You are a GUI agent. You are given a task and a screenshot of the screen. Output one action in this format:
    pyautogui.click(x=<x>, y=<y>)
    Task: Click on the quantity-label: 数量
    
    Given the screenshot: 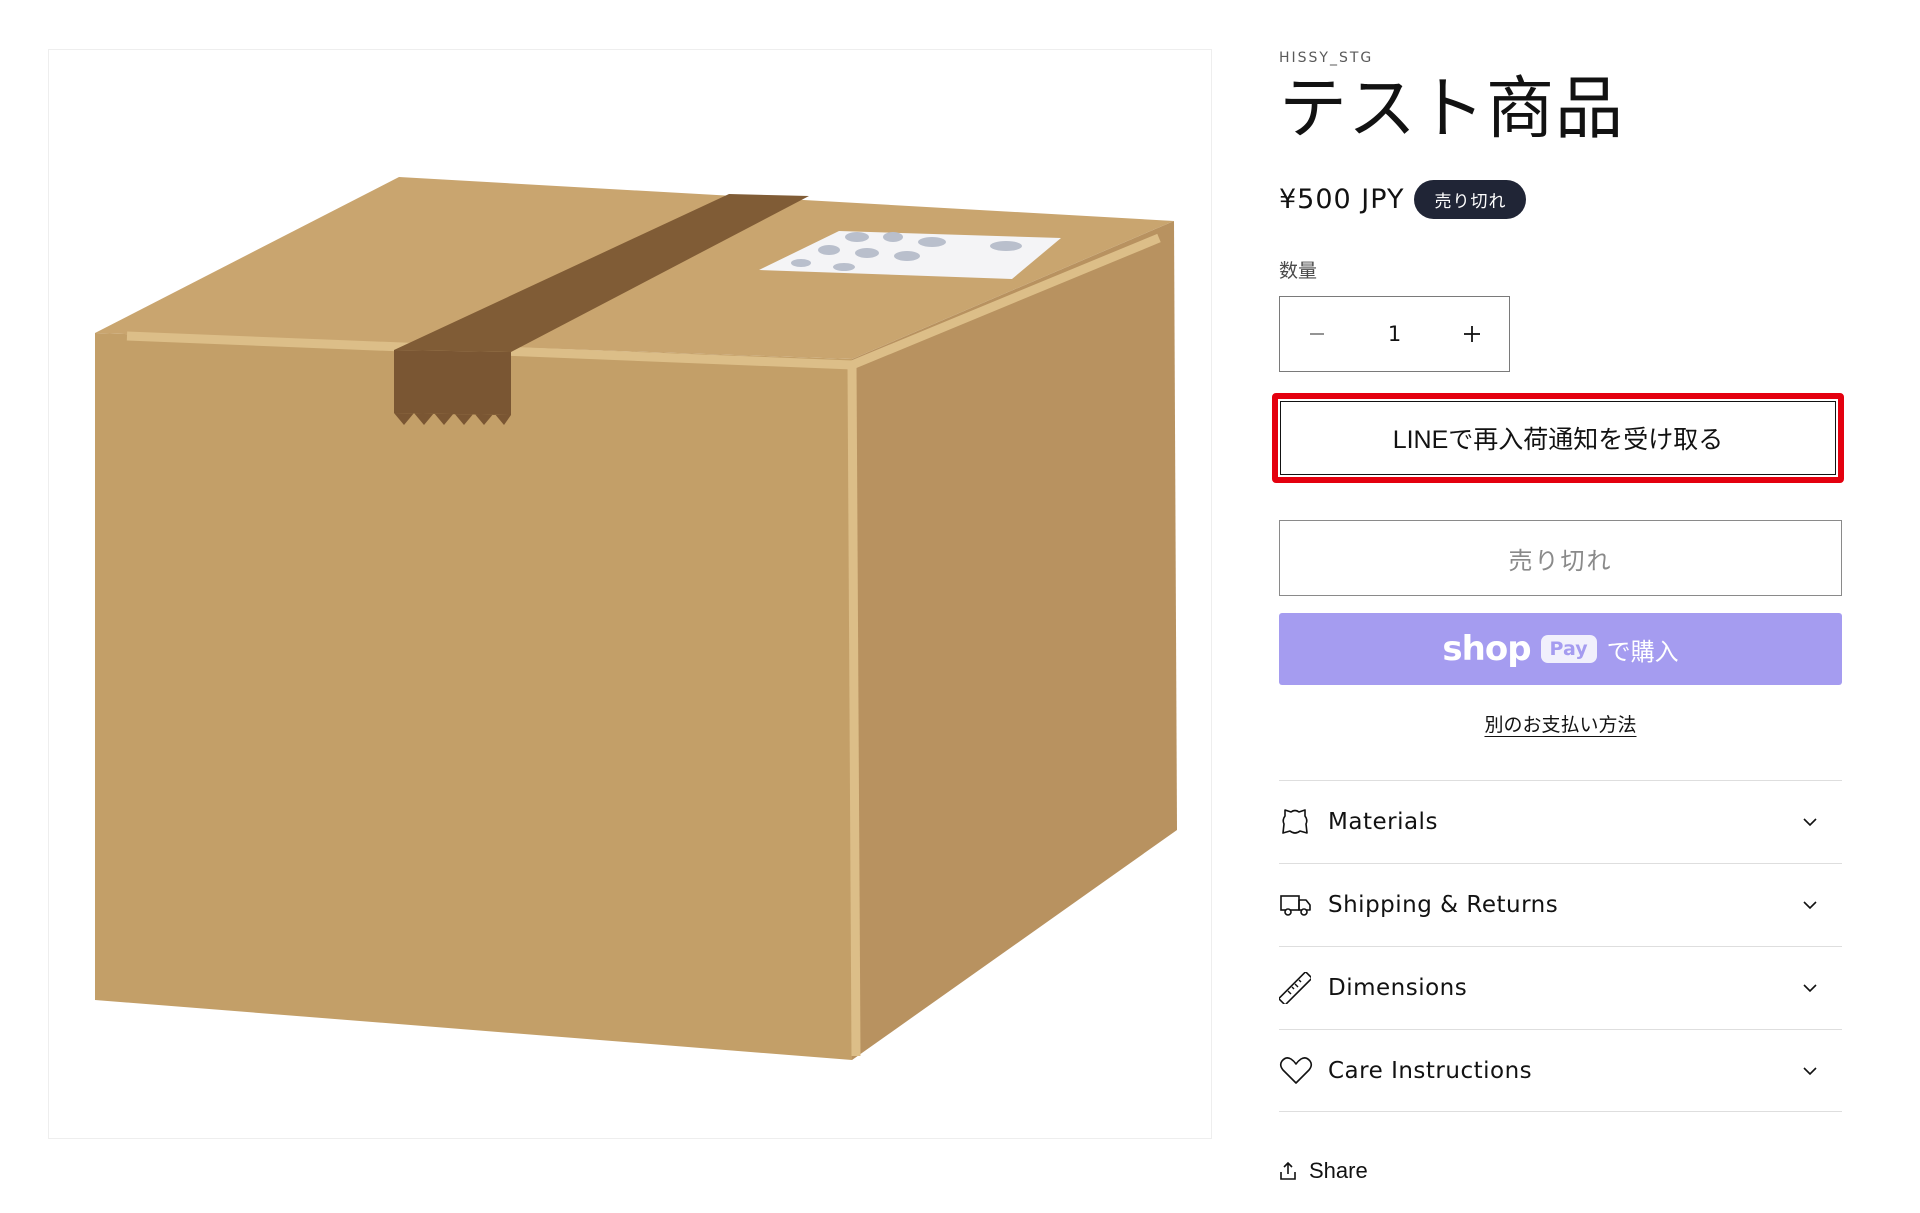 What is the action you would take?
    pyautogui.click(x=1298, y=271)
    